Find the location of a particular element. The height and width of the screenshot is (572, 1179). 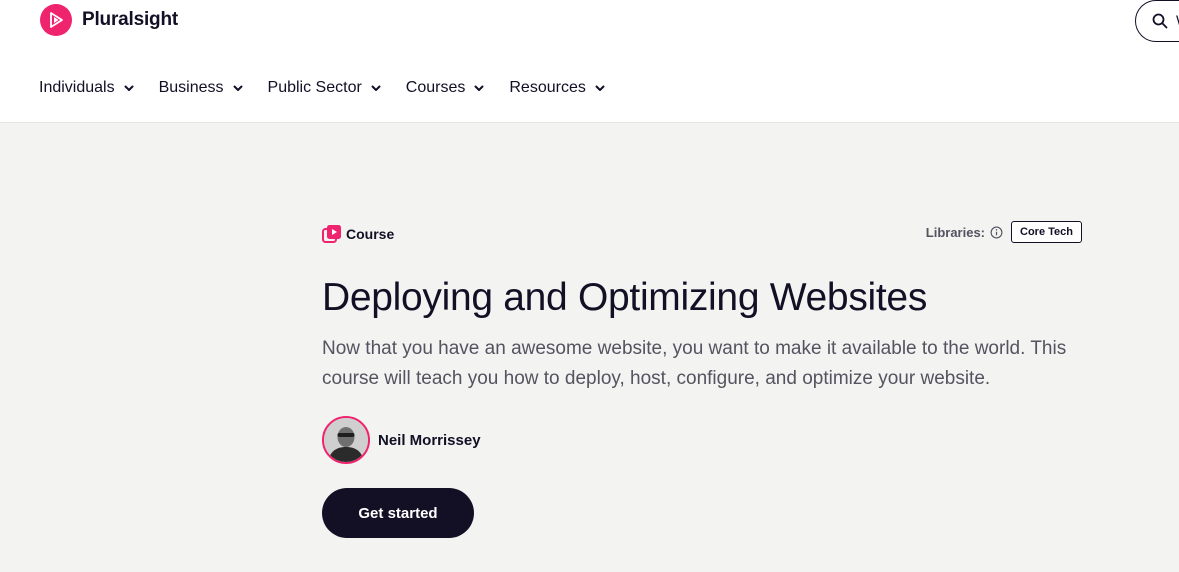

search-icon is located at coordinates (1160, 21).